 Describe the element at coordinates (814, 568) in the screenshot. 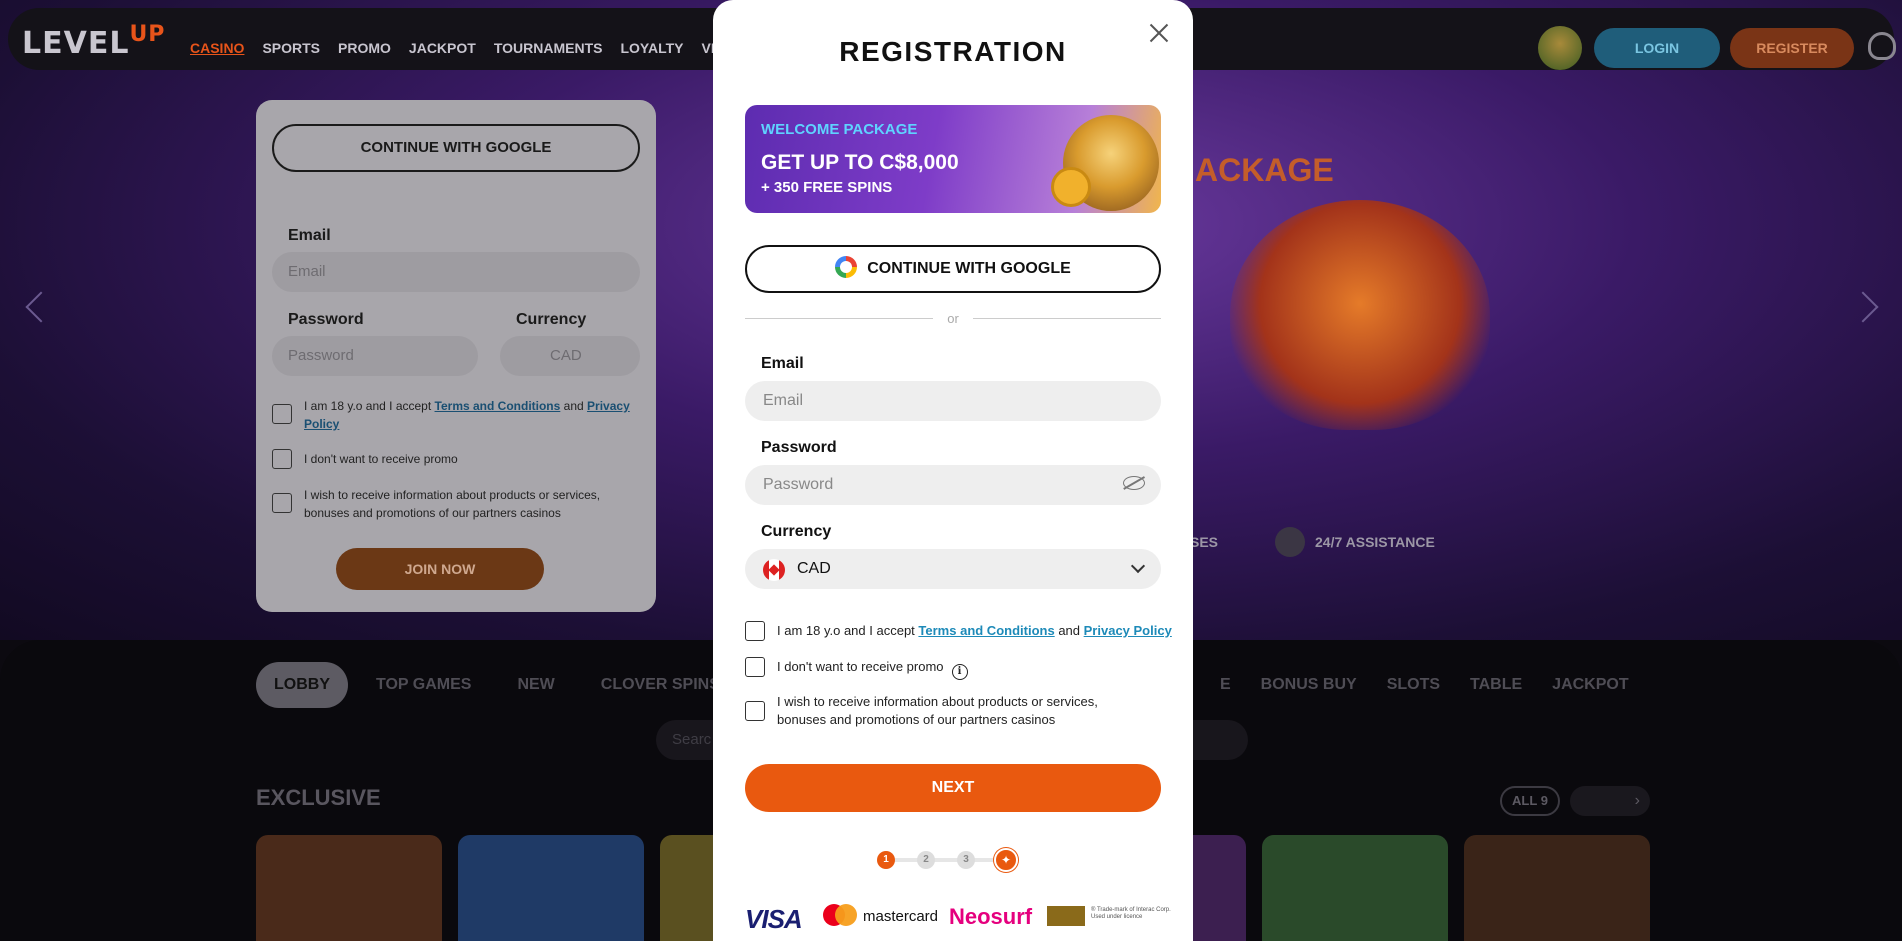

I see `currency-value: CAD` at that location.